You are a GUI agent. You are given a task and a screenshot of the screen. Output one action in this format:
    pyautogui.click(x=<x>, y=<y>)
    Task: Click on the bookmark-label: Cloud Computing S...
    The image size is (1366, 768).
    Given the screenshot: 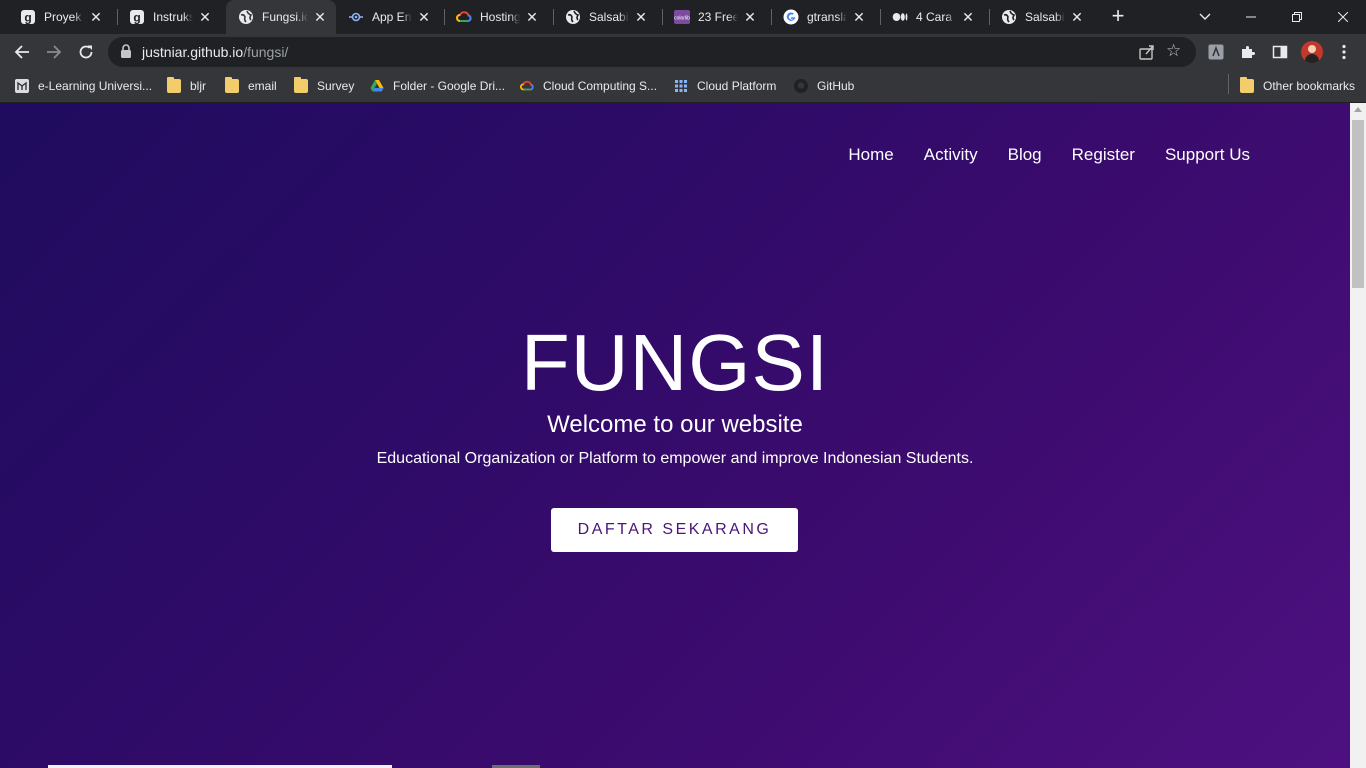 What is the action you would take?
    pyautogui.click(x=600, y=86)
    